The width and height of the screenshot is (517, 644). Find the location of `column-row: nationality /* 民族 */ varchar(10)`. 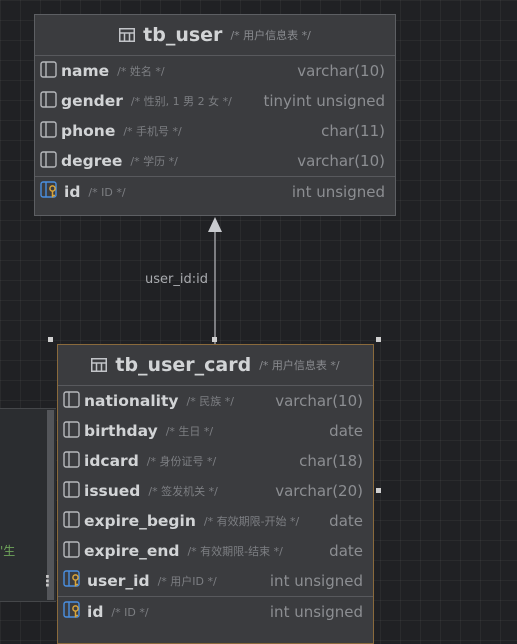

column-row: nationality /* 民族 */ varchar(10) is located at coordinates (215, 401).